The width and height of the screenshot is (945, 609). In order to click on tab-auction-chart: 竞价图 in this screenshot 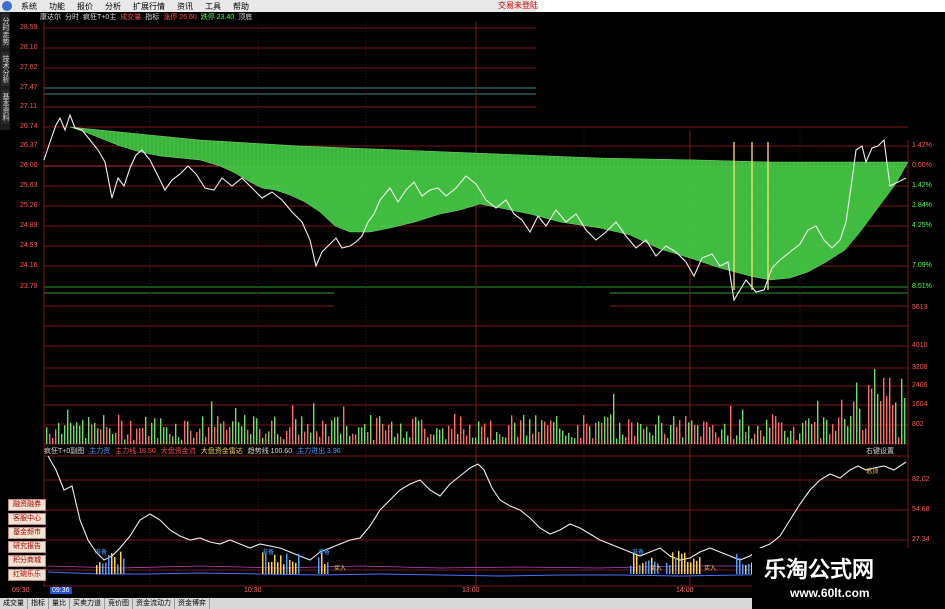, I will do `click(119, 603)`.